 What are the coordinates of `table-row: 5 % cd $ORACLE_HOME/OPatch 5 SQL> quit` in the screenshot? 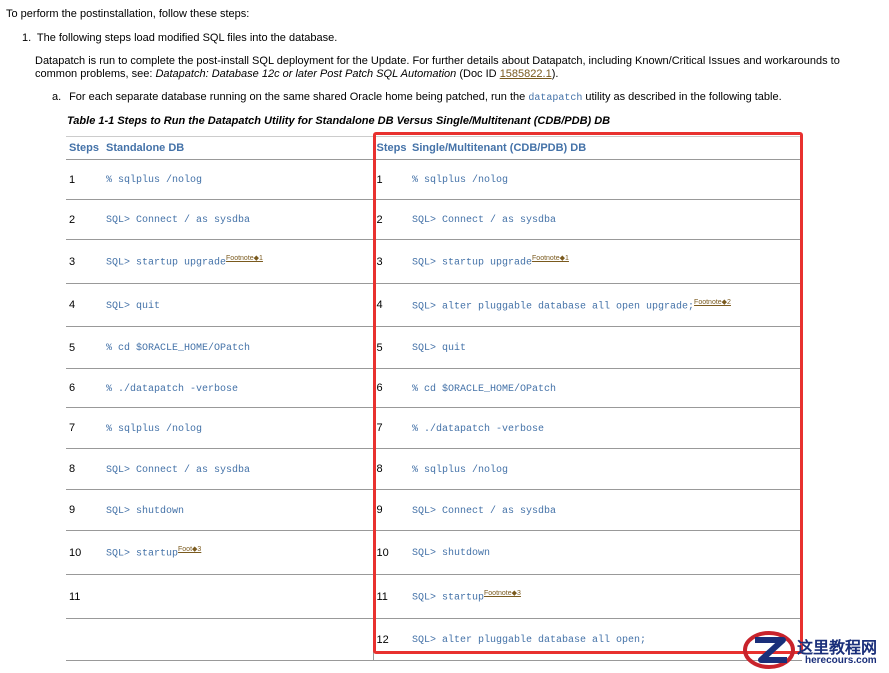 It's located at (434, 347).